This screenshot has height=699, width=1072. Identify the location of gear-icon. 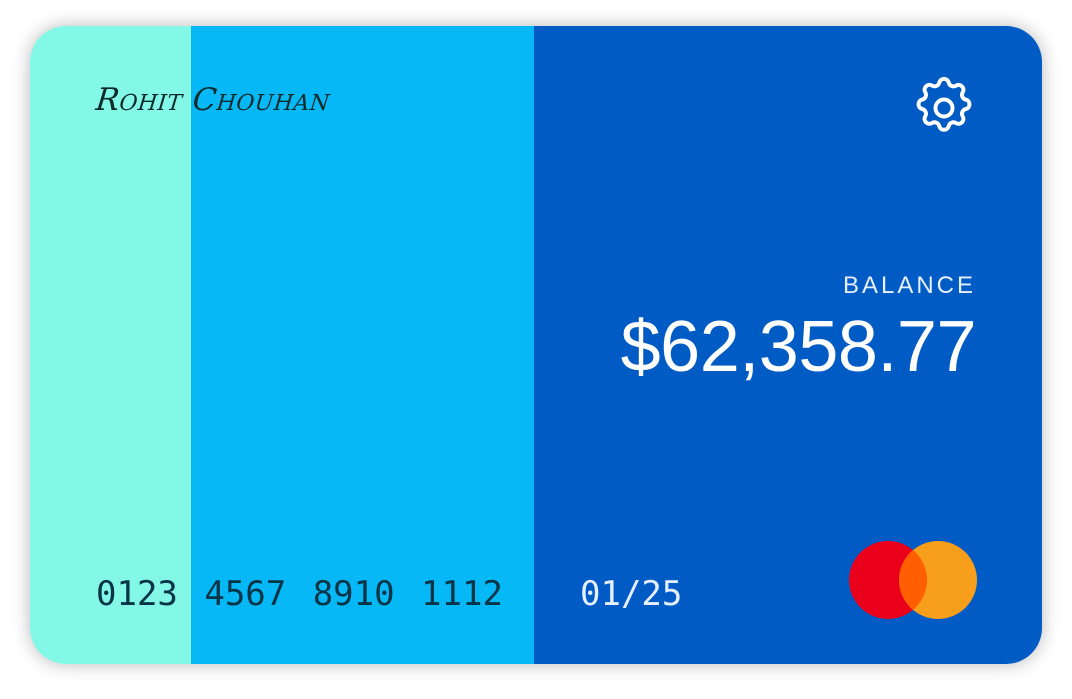
(944, 104).